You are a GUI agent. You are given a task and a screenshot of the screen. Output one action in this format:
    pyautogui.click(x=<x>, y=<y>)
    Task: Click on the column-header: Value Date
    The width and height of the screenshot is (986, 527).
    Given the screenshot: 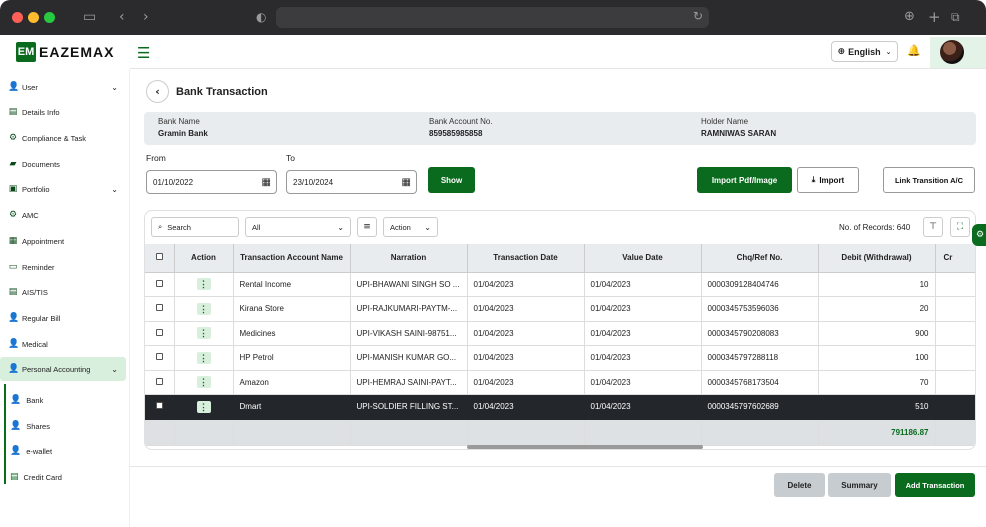 What is the action you would take?
    pyautogui.click(x=643, y=258)
    